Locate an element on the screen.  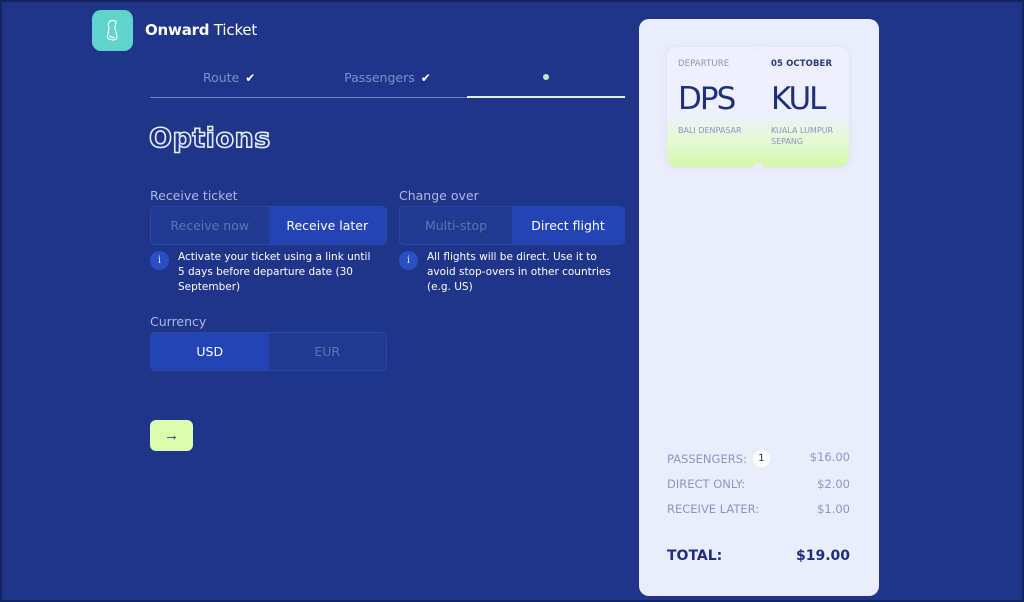
departure-column: DEPARTURE DPS BALI DENPASAR is located at coordinates (718, 97).